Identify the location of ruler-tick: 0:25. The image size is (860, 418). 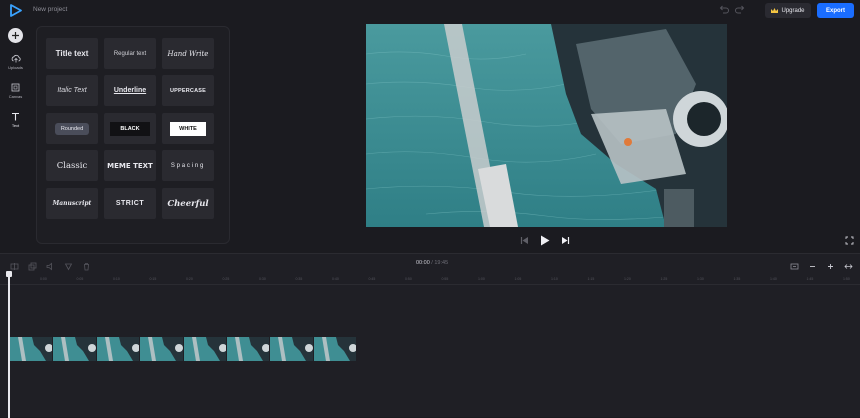
(226, 279).